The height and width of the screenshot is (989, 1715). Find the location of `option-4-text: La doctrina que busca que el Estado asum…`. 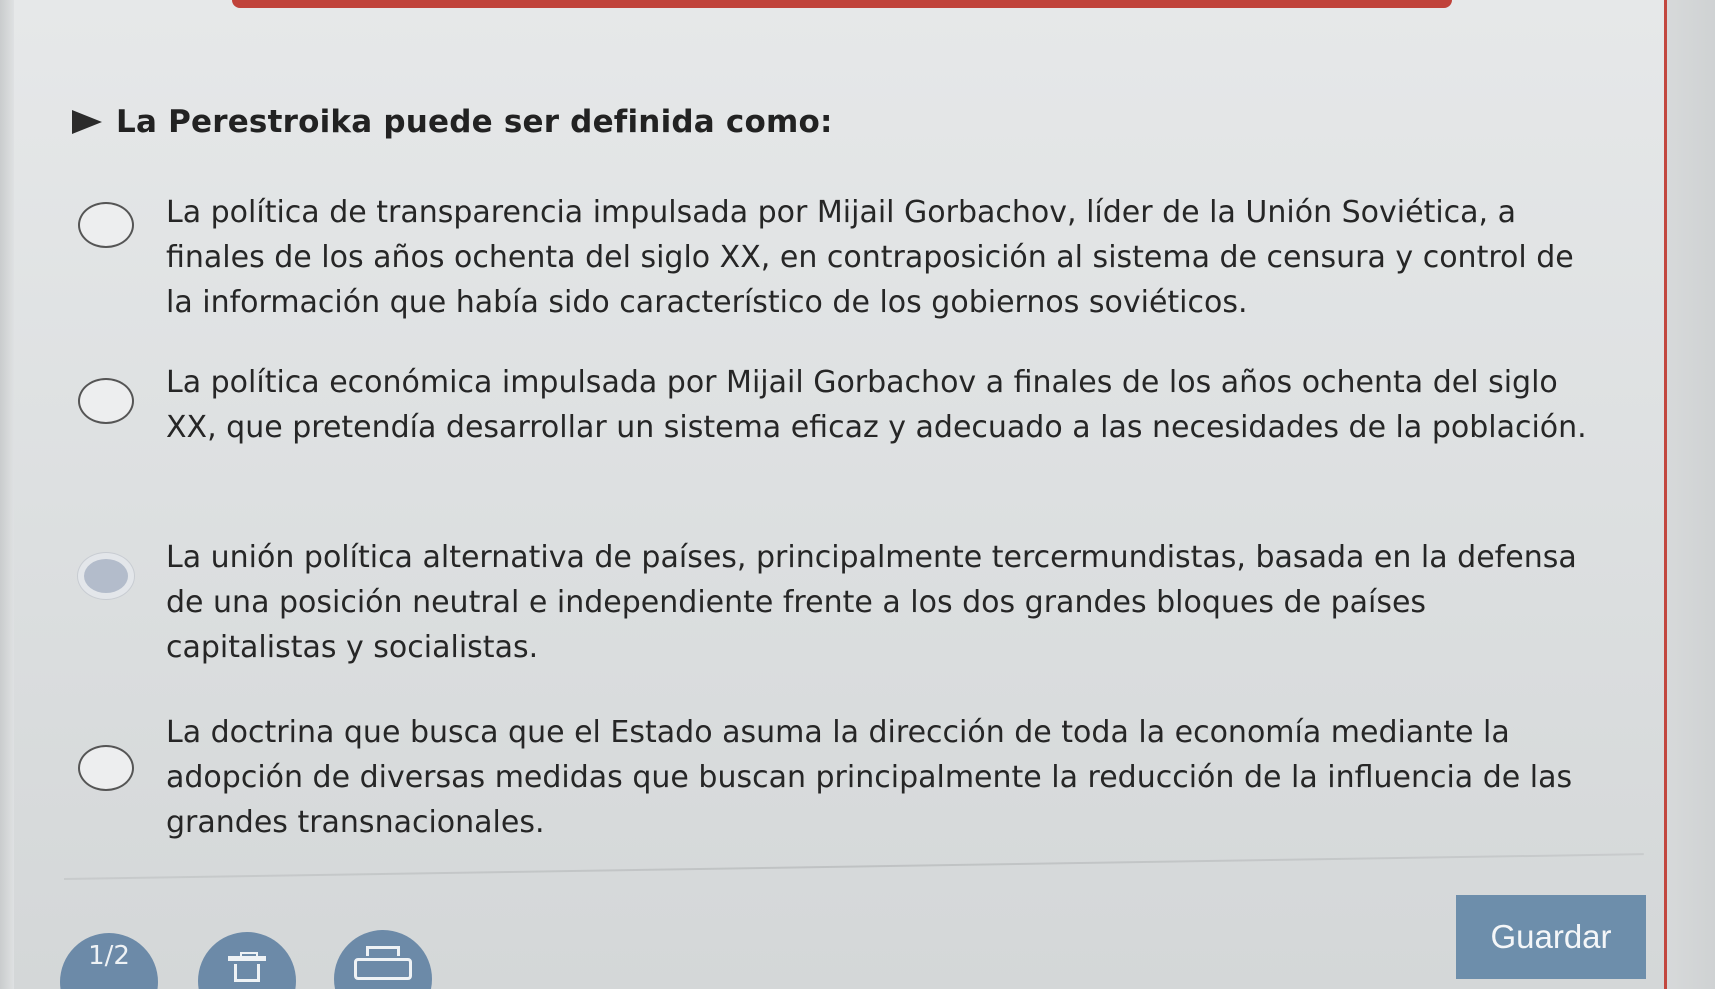

option-4-text: La doctrina que busca que el Estado asum… is located at coordinates (869, 777).